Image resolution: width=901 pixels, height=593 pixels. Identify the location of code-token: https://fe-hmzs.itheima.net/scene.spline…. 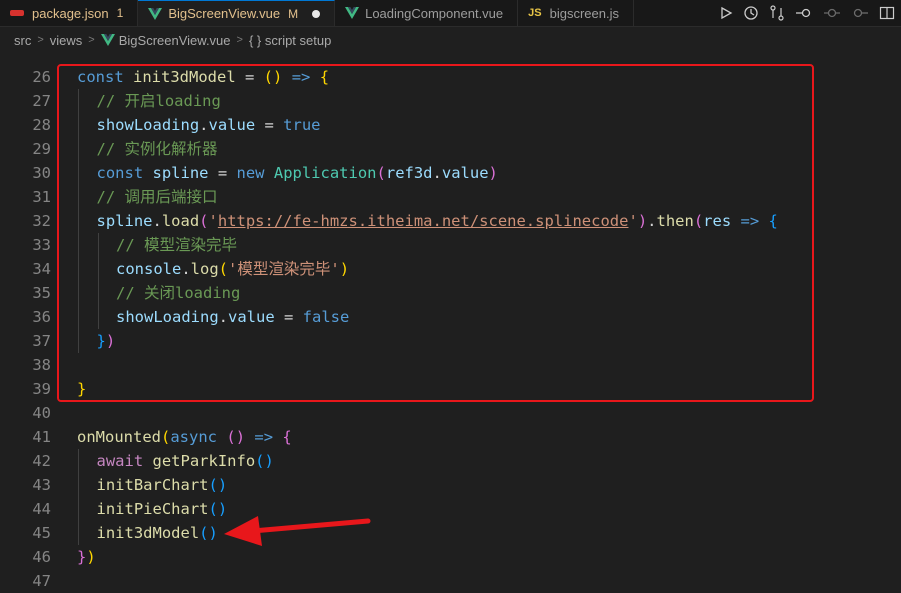
(423, 221).